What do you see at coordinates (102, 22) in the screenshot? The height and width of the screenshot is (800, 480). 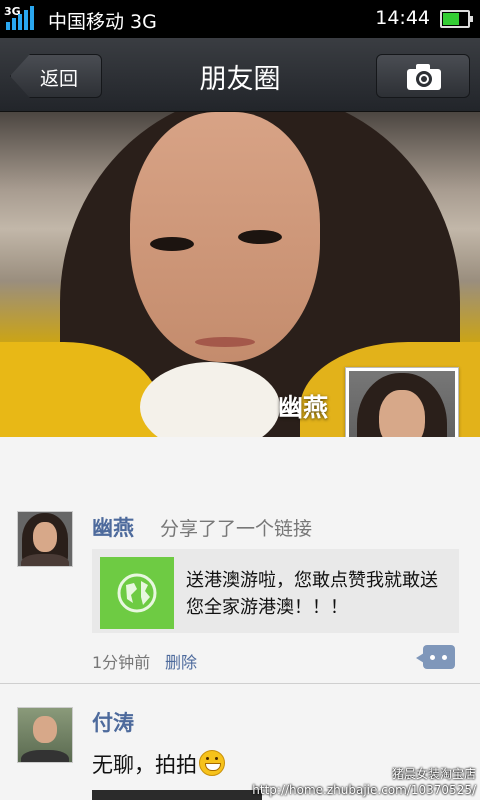 I see `carrier-name: 中国移动 3G` at bounding box center [102, 22].